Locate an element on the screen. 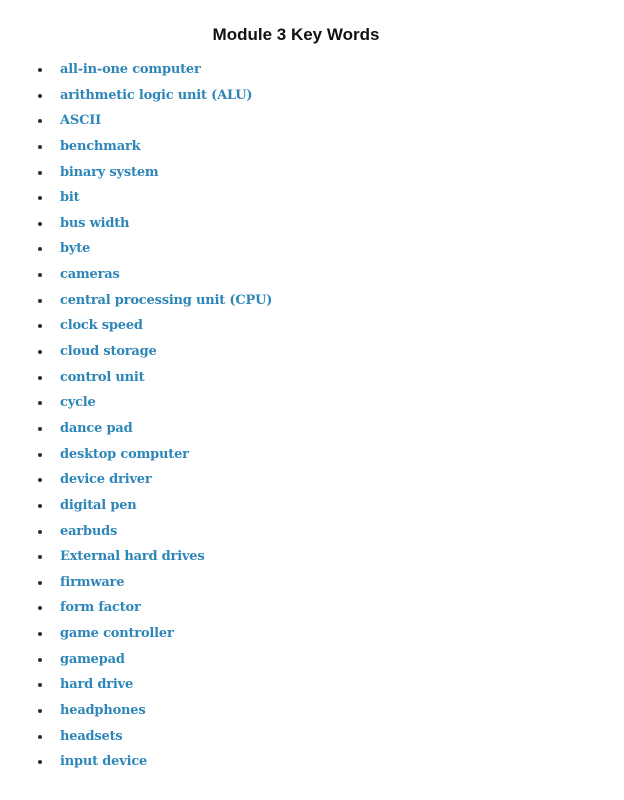 The image size is (624, 800). key-word-term: desktop computer is located at coordinates (124, 454).